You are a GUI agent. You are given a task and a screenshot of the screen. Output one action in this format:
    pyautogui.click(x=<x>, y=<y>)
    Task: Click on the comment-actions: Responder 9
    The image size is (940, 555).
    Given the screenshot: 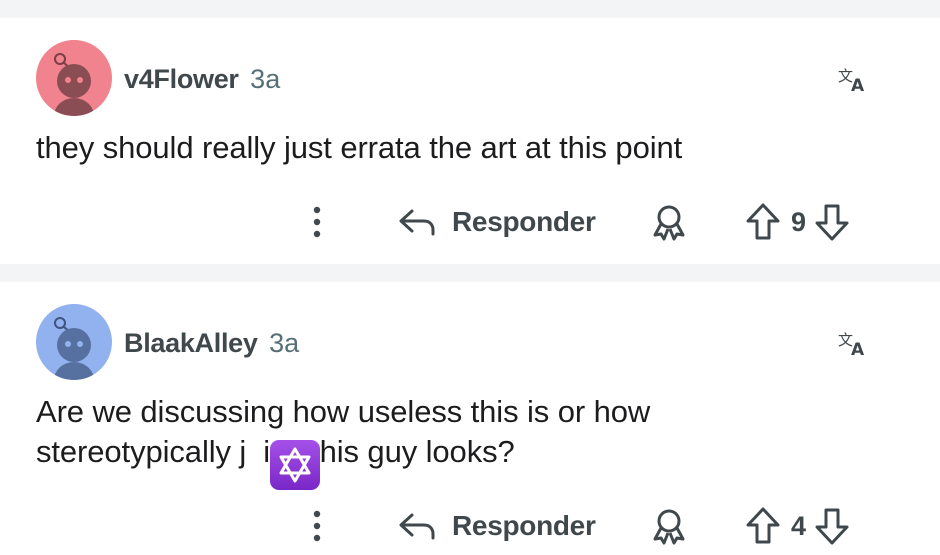 What is the action you would take?
    pyautogui.click(x=470, y=222)
    